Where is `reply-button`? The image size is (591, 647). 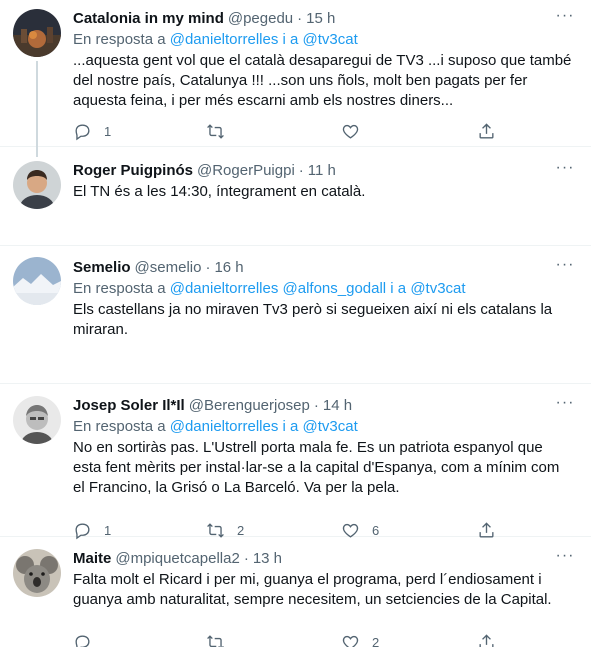
reply-button is located at coordinates (88, 639).